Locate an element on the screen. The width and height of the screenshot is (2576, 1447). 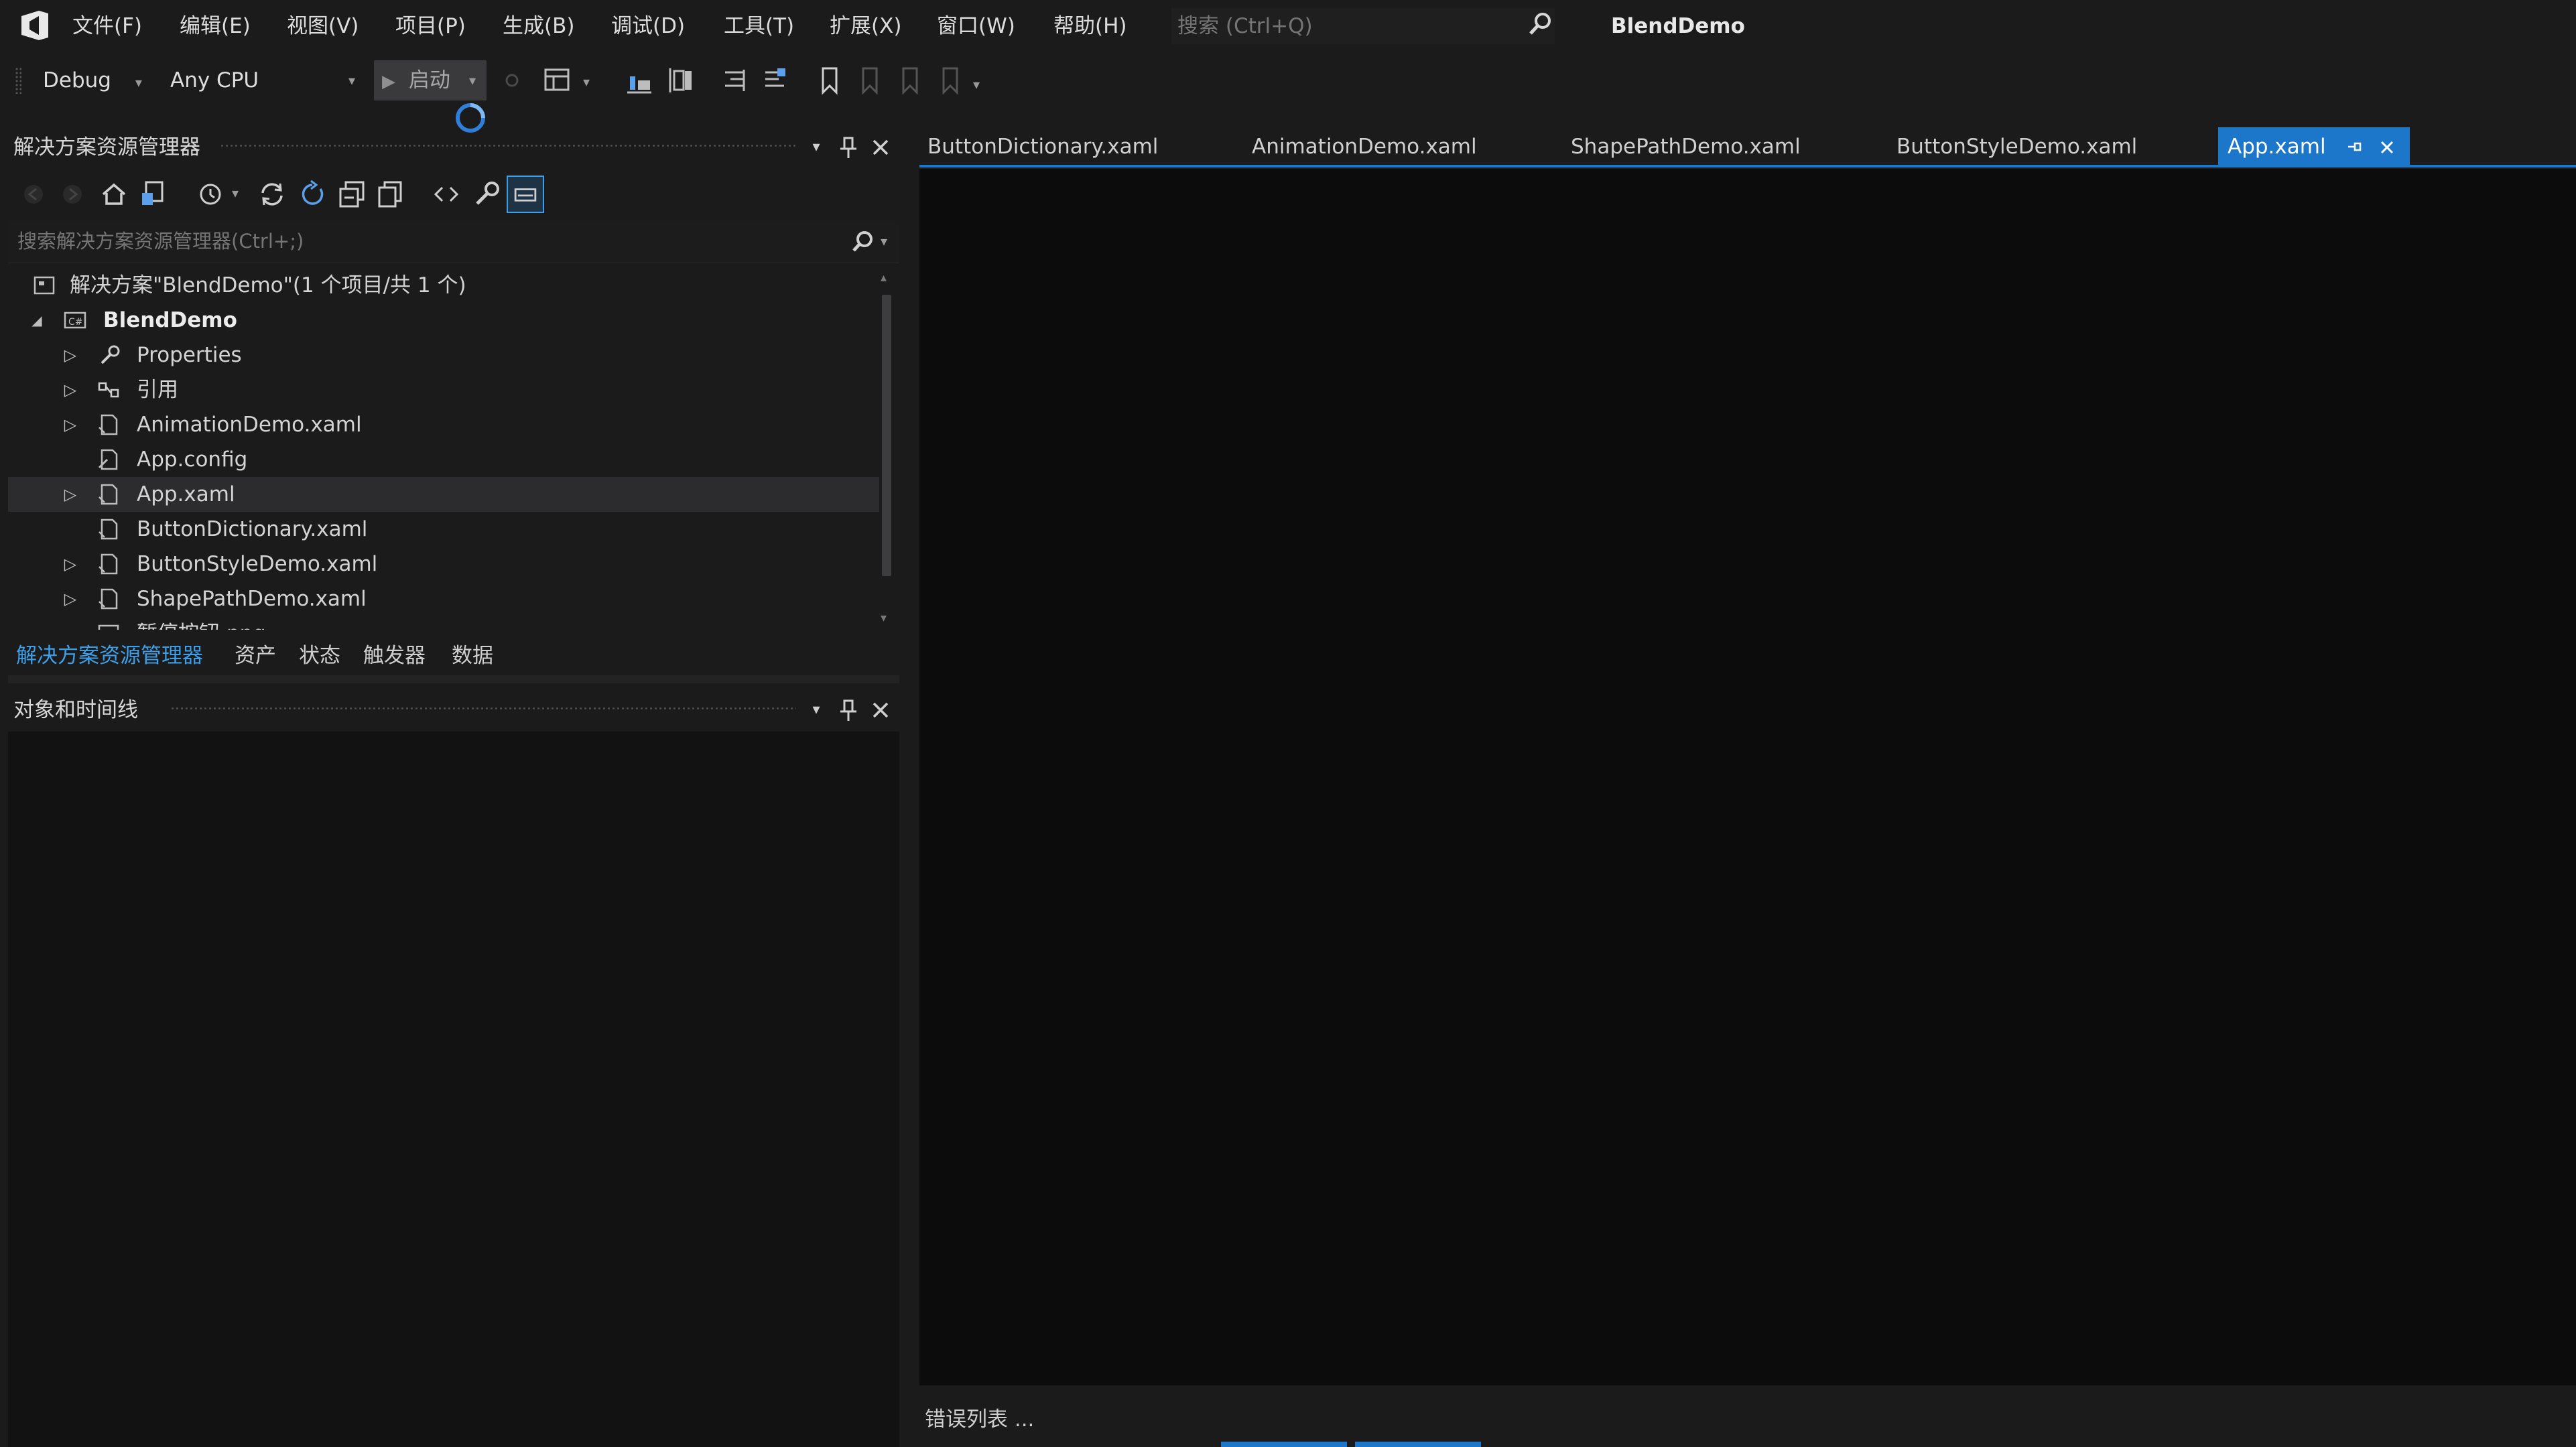
prev-bookmark-icon is located at coordinates (870, 80).